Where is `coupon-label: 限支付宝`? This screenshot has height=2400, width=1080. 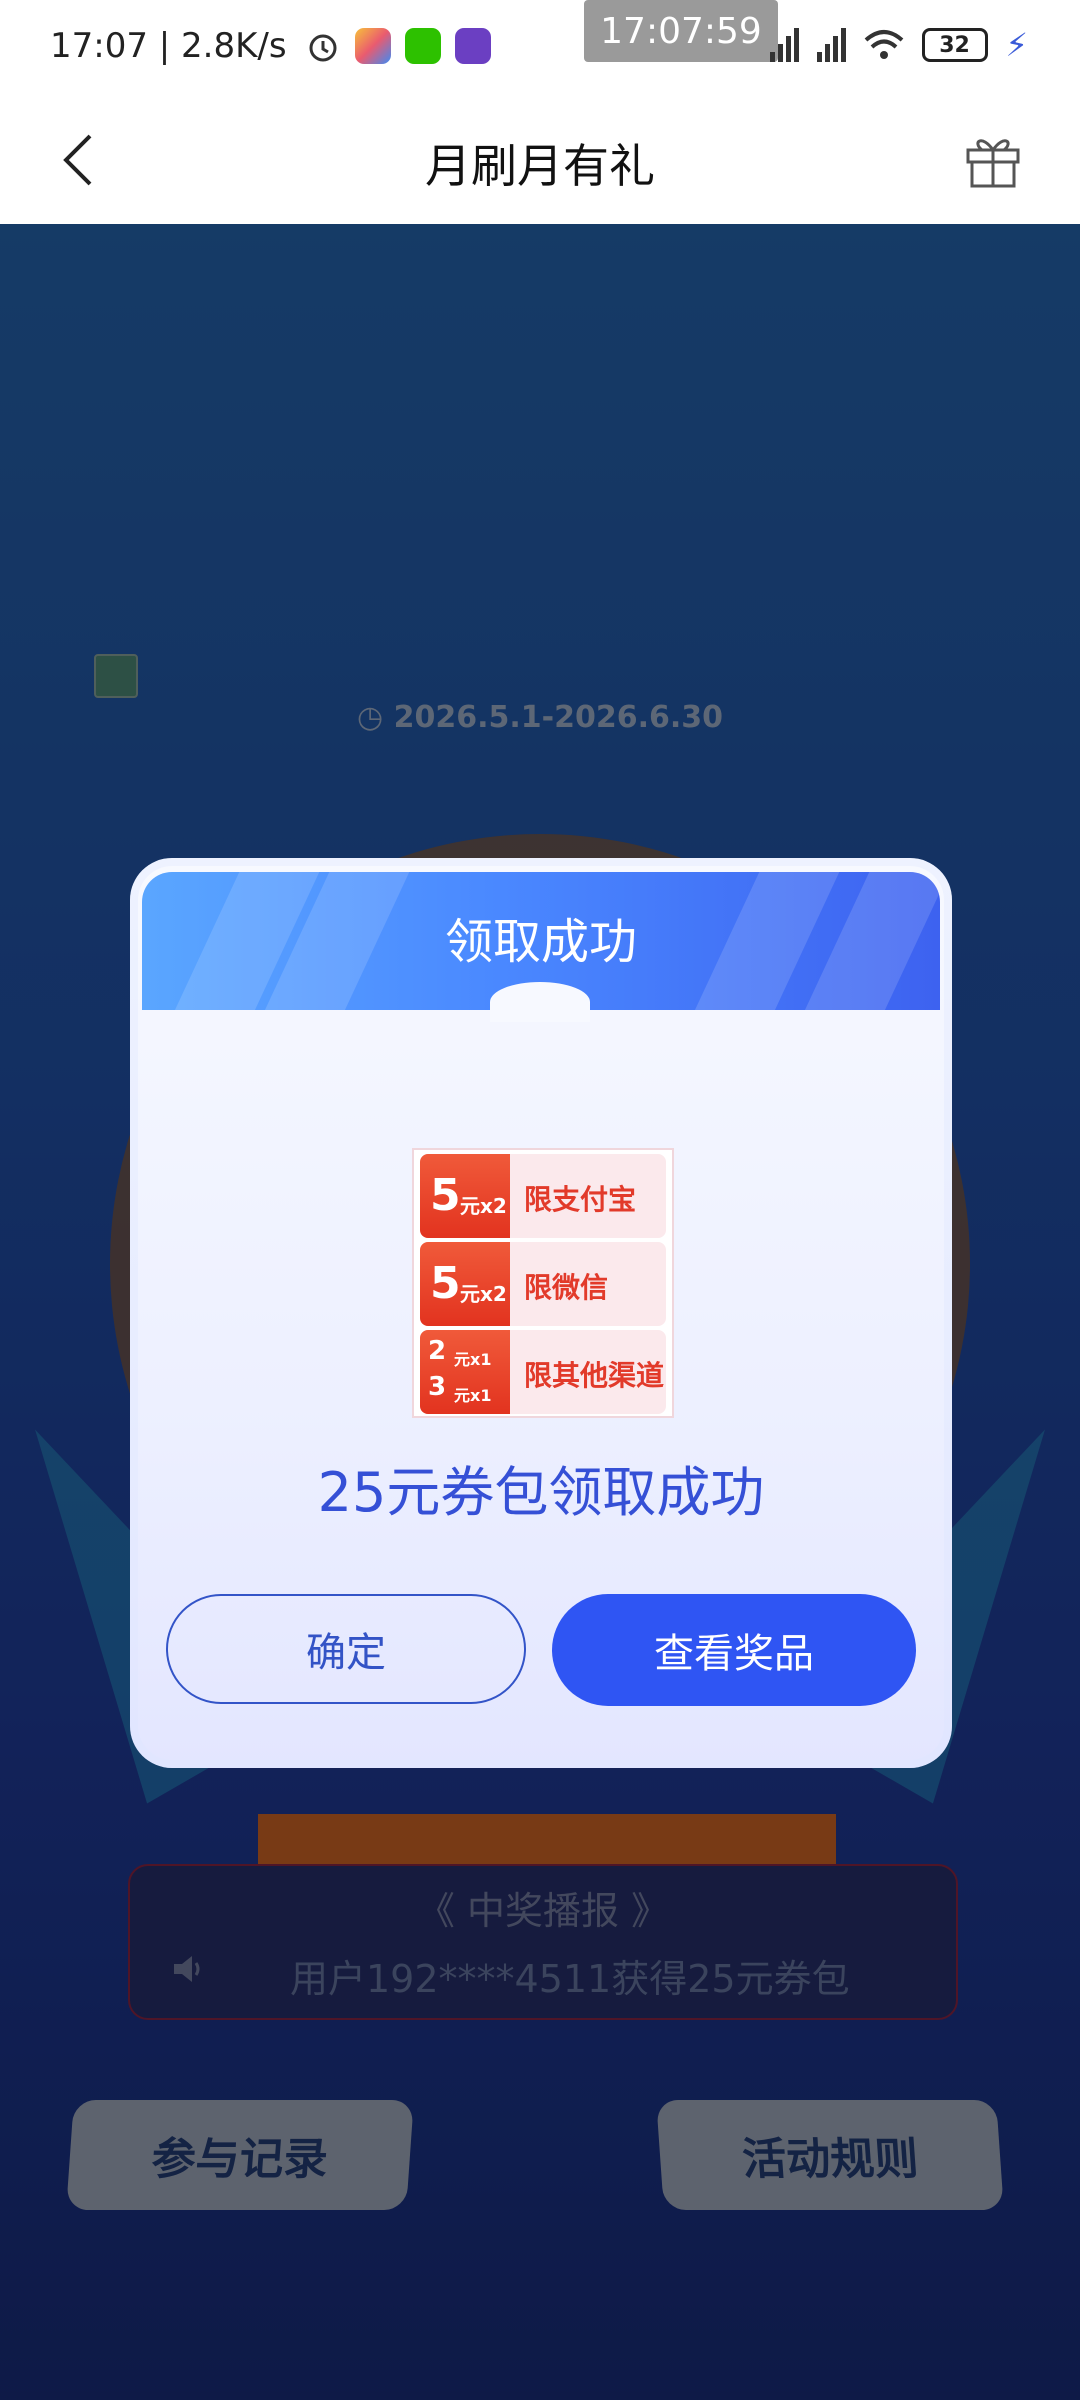
coupon-label: 限支付宝 is located at coordinates (580, 1199).